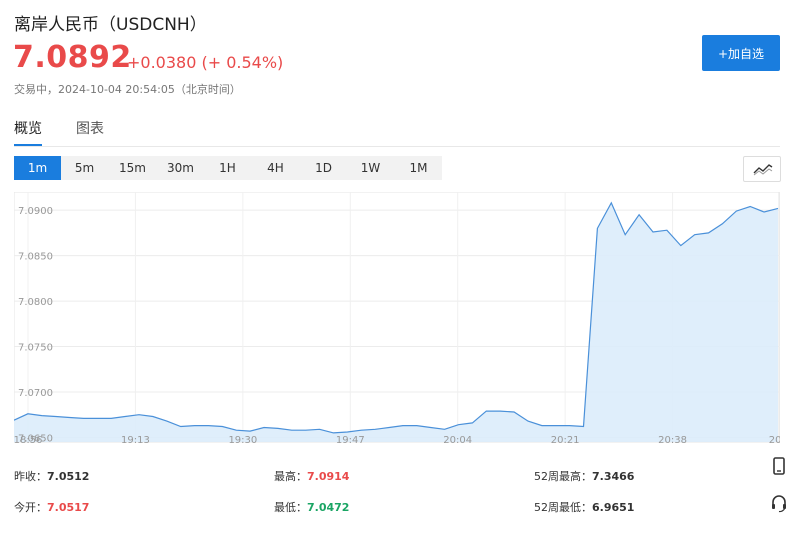 The image size is (800, 533). What do you see at coordinates (613, 507) in the screenshot?
I see `stat-value: 6.9651` at bounding box center [613, 507].